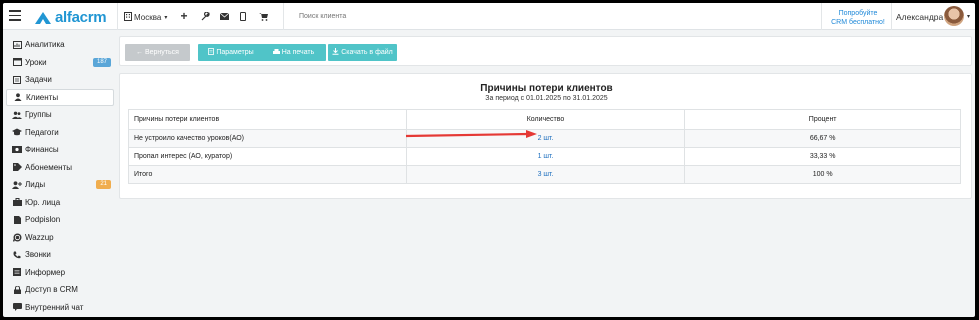  I want to click on sidebar-item-label: Группы, so click(38, 115).